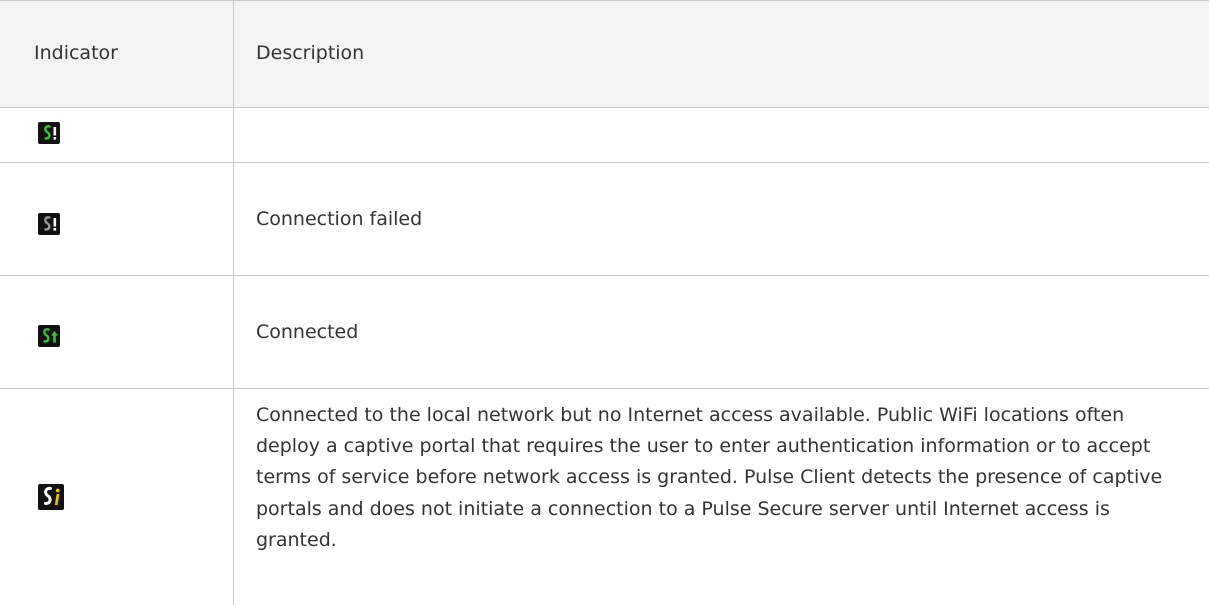 Image resolution: width=1209 pixels, height=605 pixels. I want to click on table-row, so click(604, 135).